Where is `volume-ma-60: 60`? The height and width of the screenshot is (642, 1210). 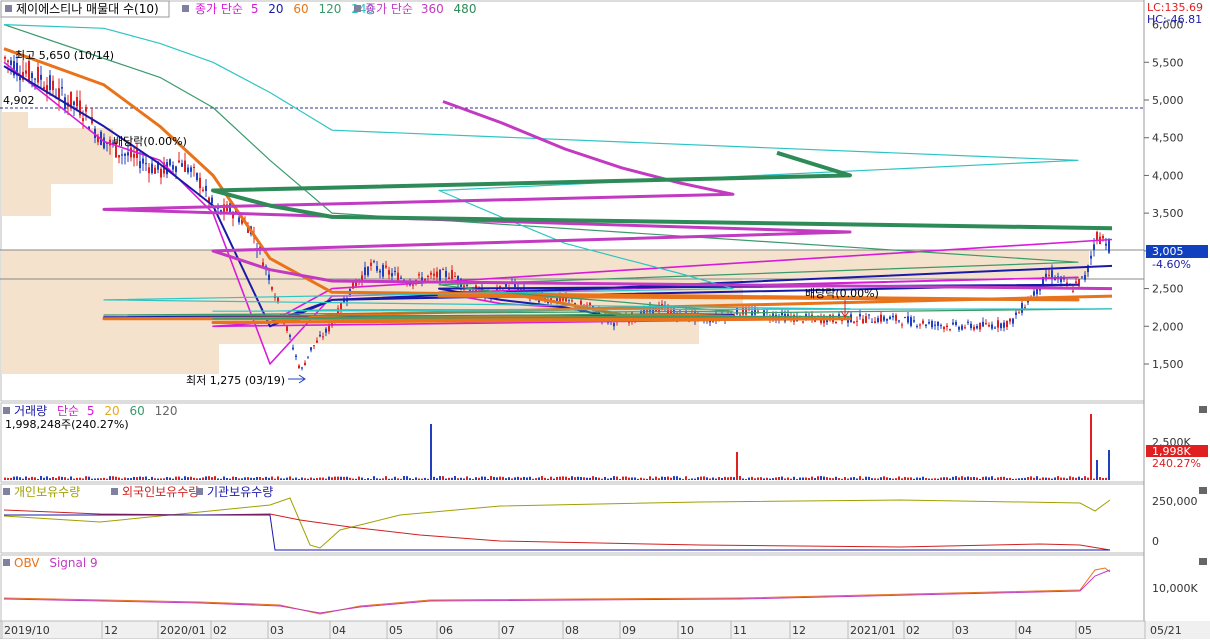
volume-ma-60: 60 is located at coordinates (136, 411).